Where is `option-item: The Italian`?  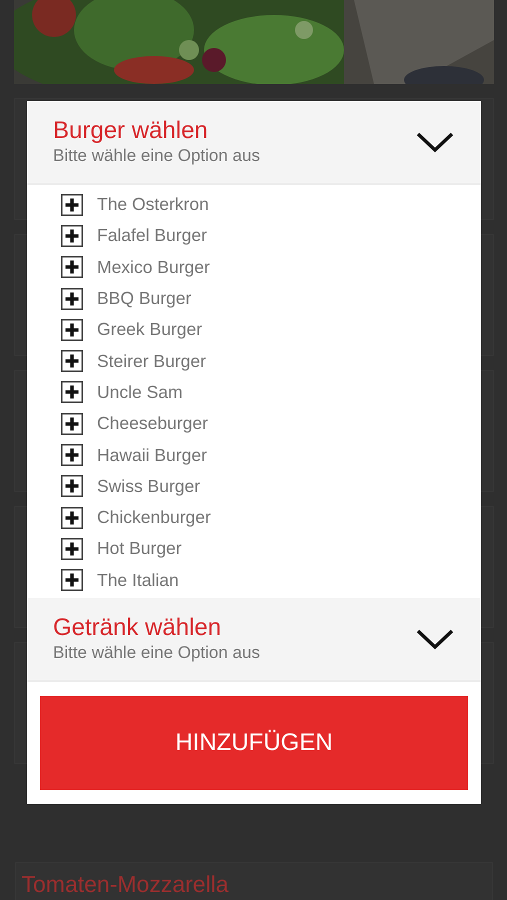 option-item: The Italian is located at coordinates (271, 580).